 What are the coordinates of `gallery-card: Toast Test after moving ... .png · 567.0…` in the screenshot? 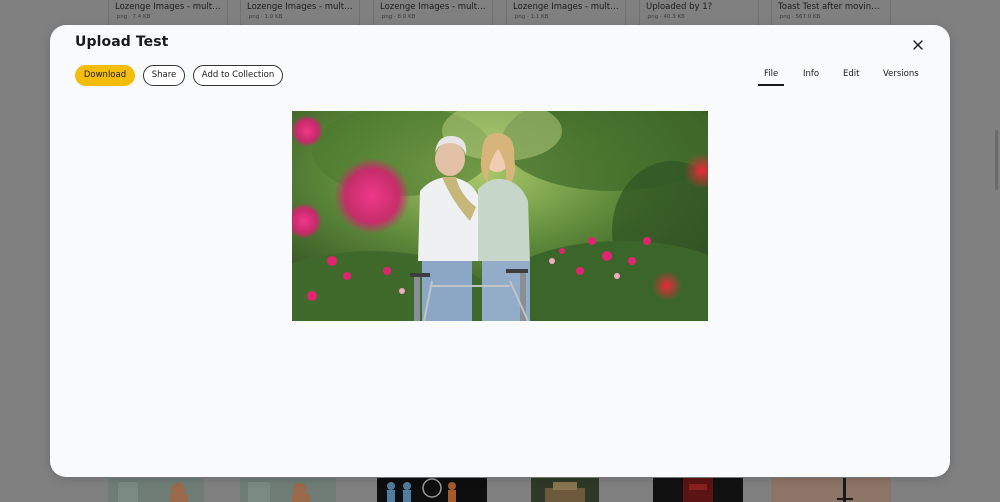 It's located at (831, 13).